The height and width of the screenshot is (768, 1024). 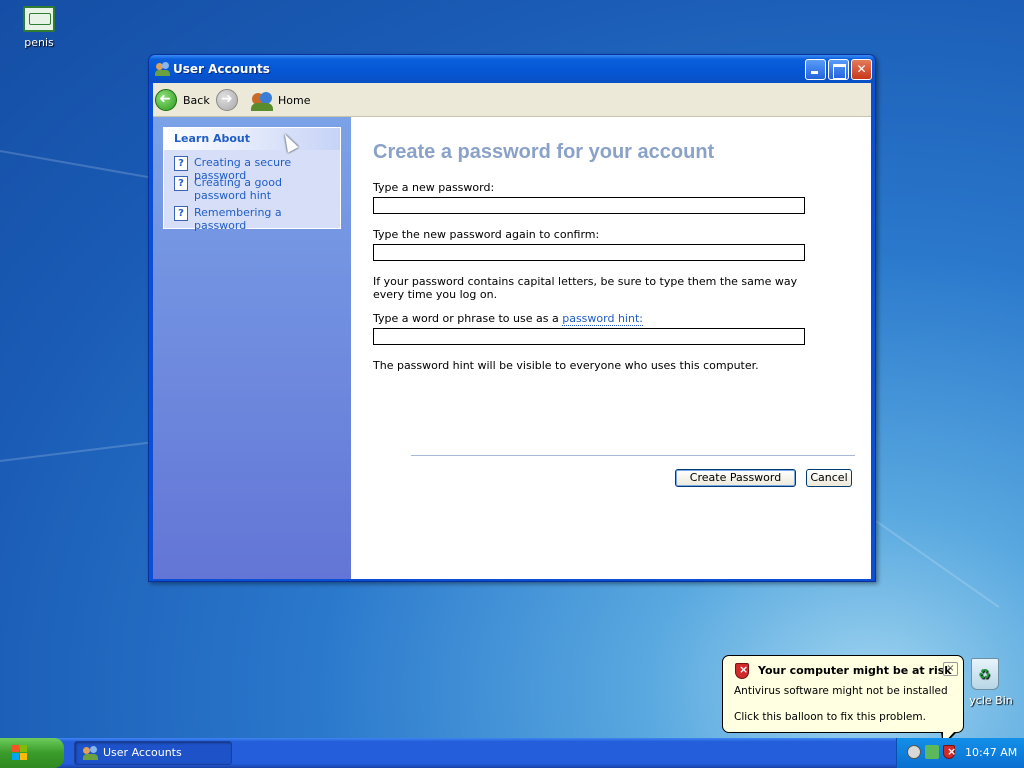 What do you see at coordinates (633, 455) in the screenshot?
I see `button-separator` at bounding box center [633, 455].